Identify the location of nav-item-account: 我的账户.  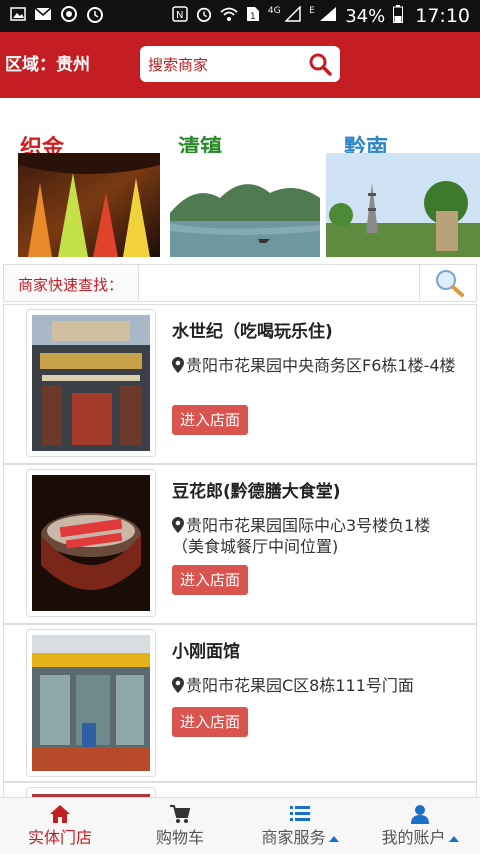
(420, 826).